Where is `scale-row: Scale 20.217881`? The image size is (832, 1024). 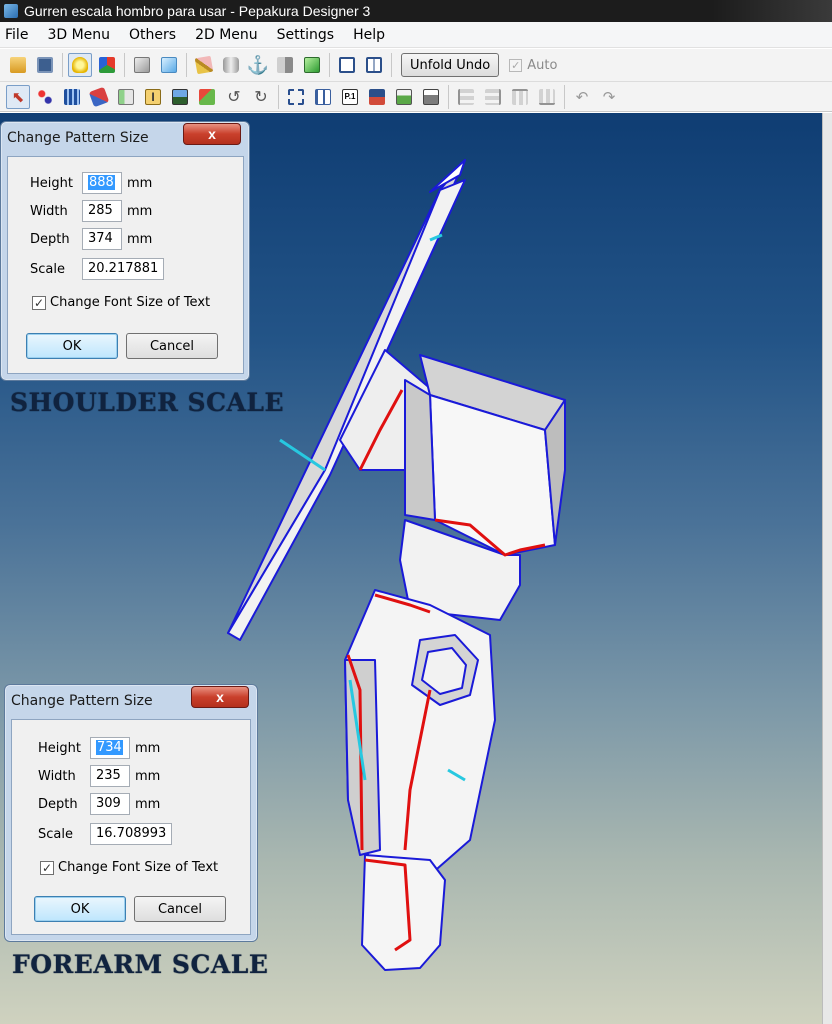
scale-row: Scale 20.217881 is located at coordinates (97, 269).